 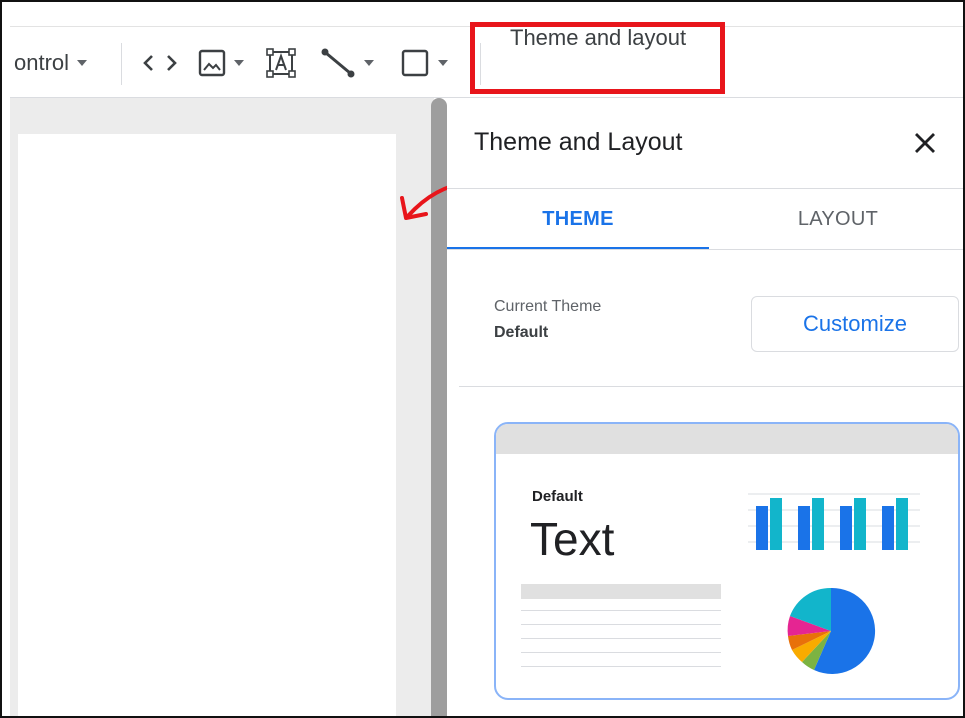 What do you see at coordinates (121, 64) in the screenshot?
I see `toolbar-divider` at bounding box center [121, 64].